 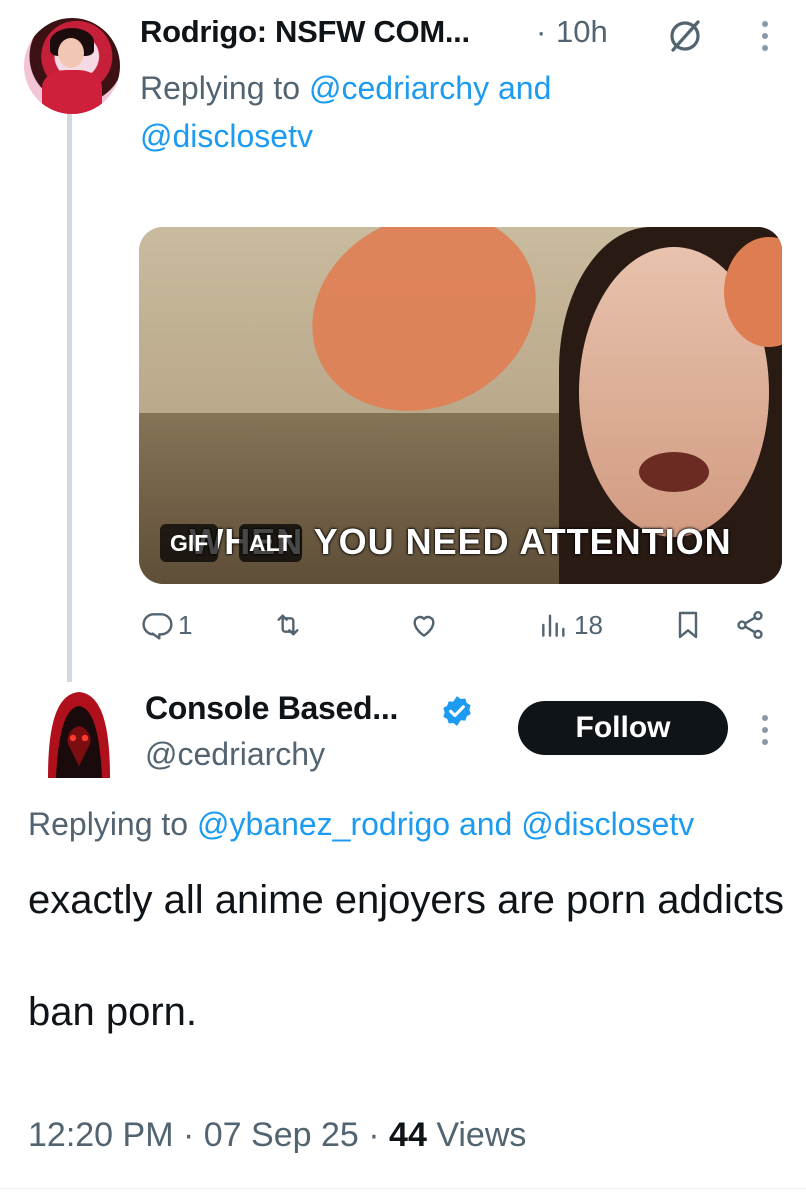 I want to click on share-button, so click(x=750, y=625).